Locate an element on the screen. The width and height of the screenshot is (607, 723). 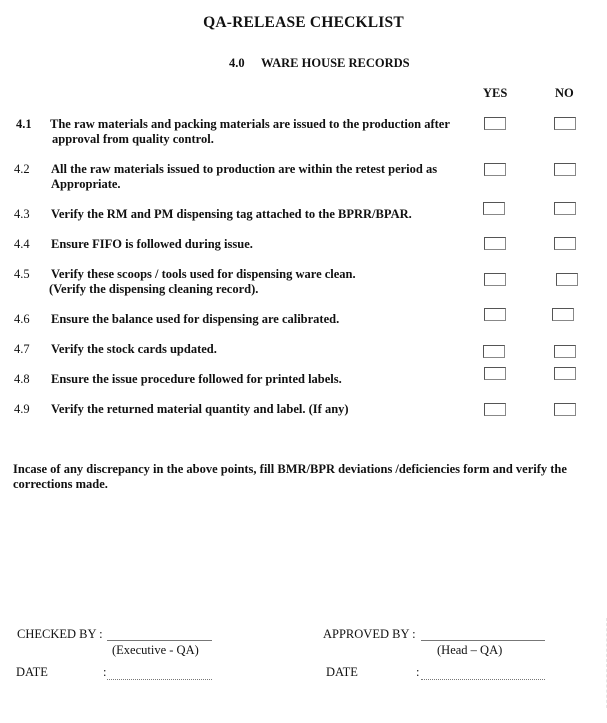
approved-date-line is located at coordinates (483, 679).